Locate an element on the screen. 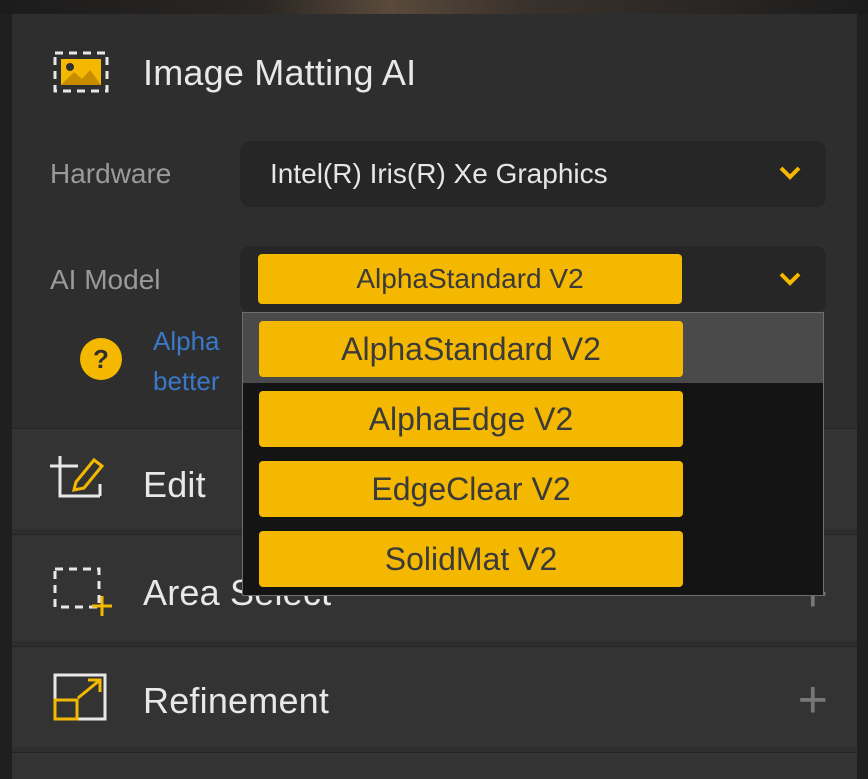  image-matting-title: Image Matting AI is located at coordinates (280, 72).